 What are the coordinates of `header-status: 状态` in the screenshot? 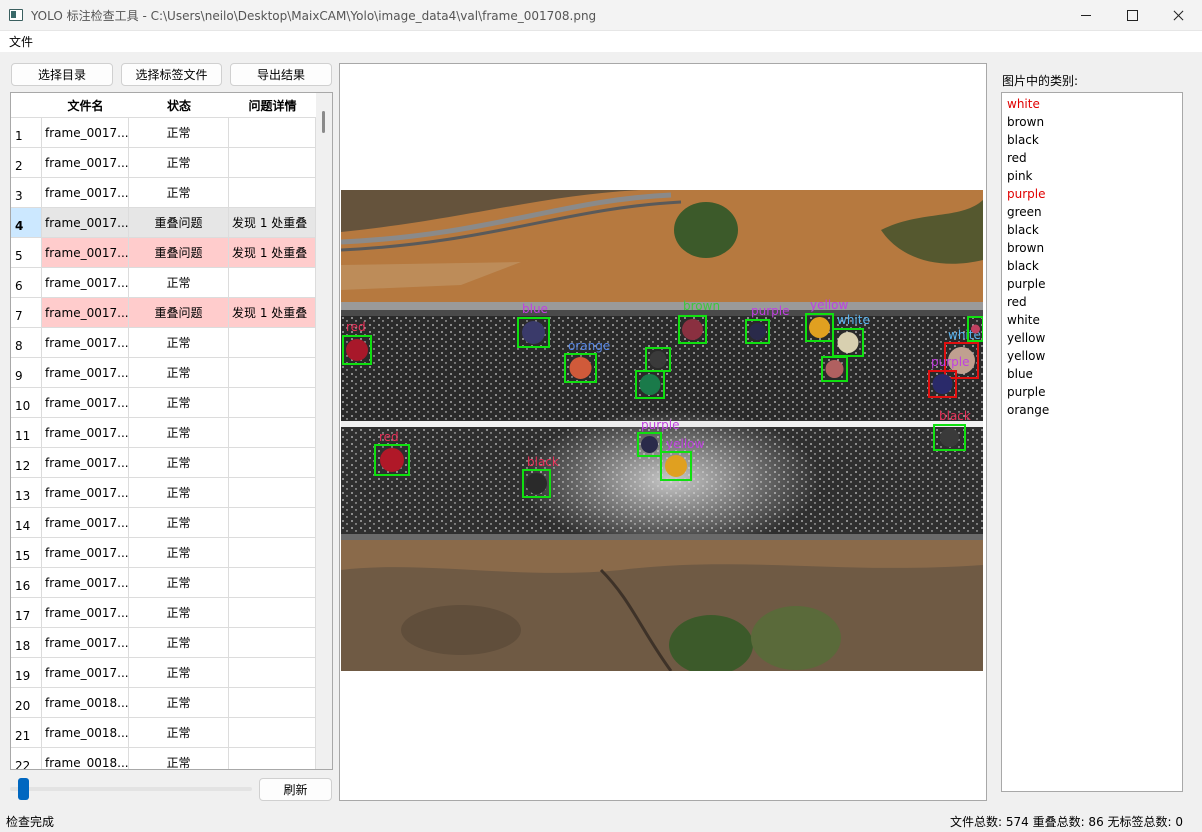 It's located at (179, 105).